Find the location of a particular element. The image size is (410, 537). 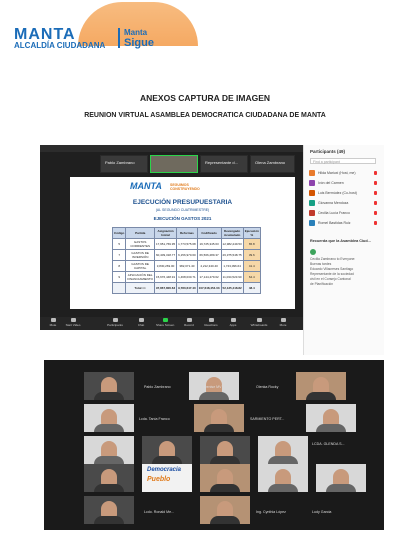

table-cell: 9 is located at coordinates (119, 277).